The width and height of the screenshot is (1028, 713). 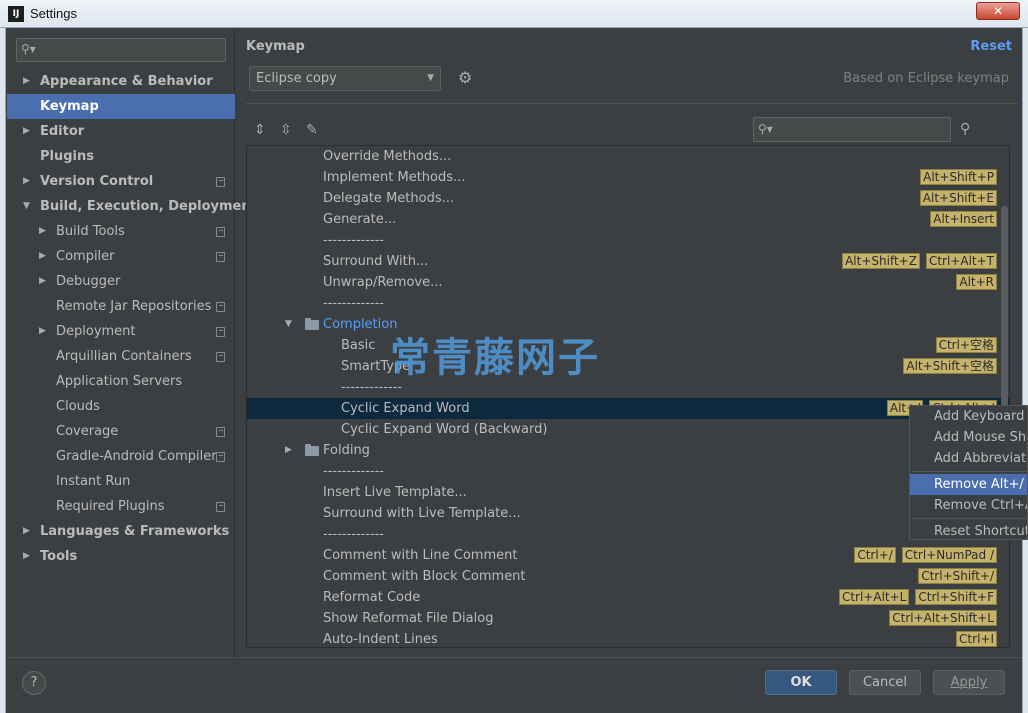 What do you see at coordinates (85, 256) in the screenshot?
I see `sidebar-item-label: Compiler` at bounding box center [85, 256].